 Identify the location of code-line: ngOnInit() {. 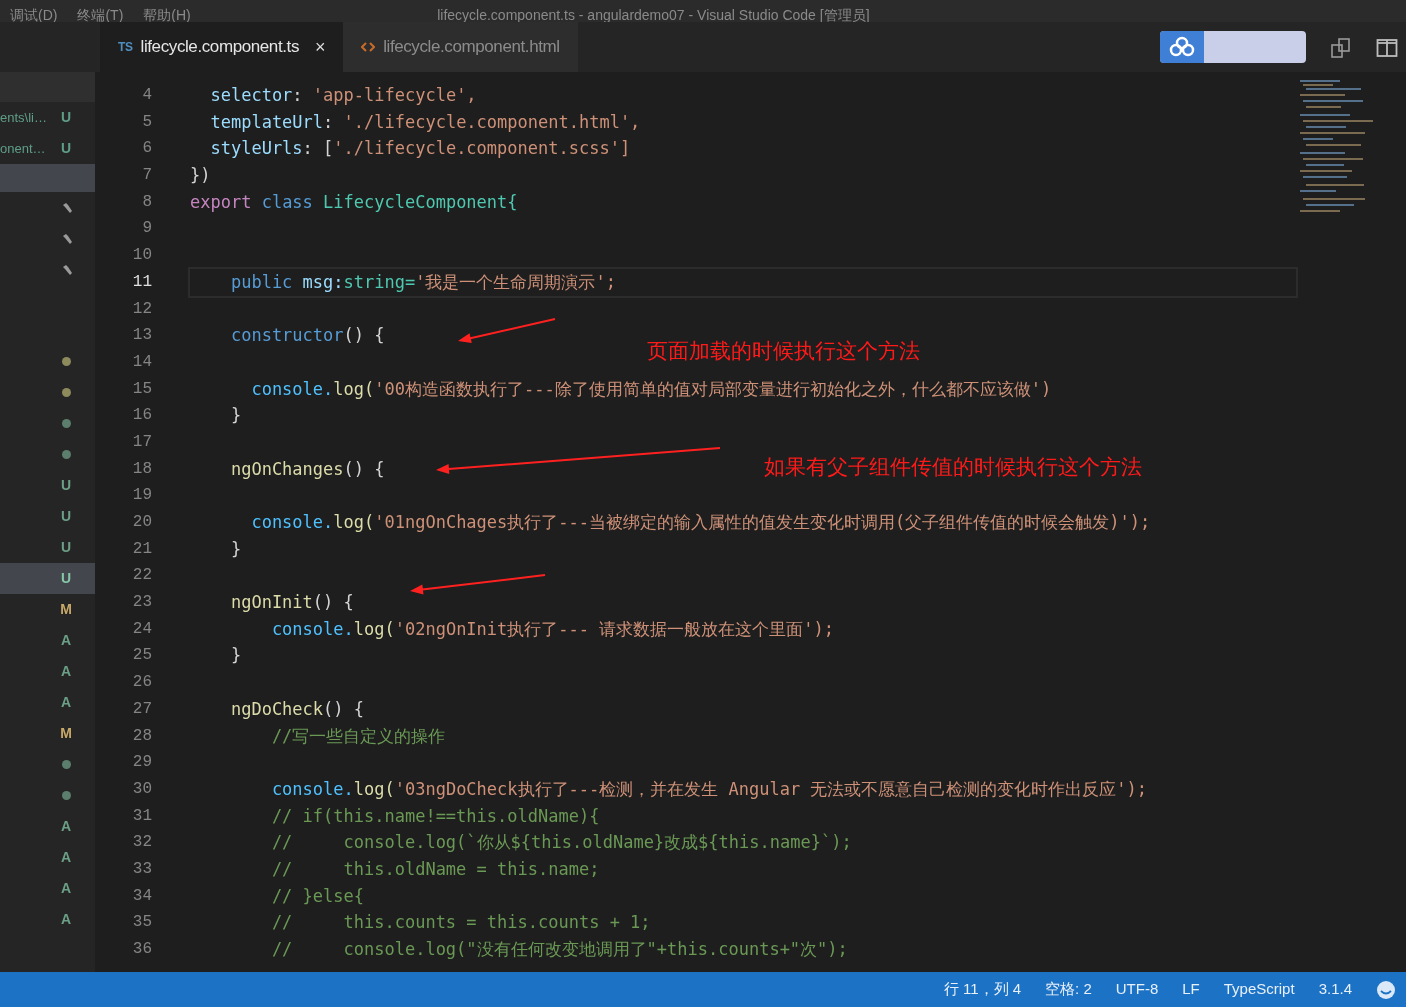
(291, 603).